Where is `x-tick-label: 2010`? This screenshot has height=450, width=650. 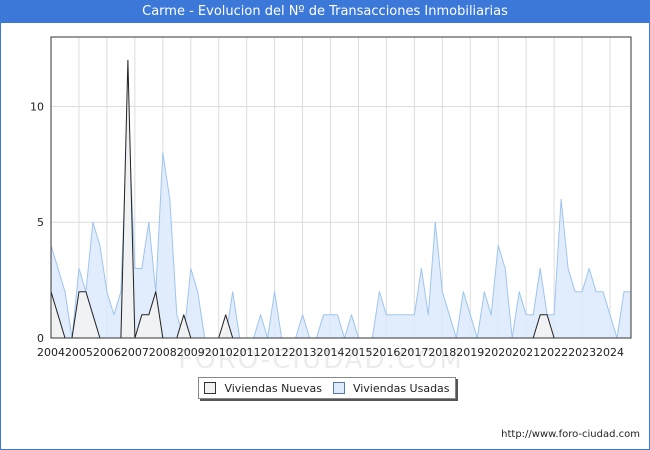
x-tick-label: 2010 is located at coordinates (219, 352).